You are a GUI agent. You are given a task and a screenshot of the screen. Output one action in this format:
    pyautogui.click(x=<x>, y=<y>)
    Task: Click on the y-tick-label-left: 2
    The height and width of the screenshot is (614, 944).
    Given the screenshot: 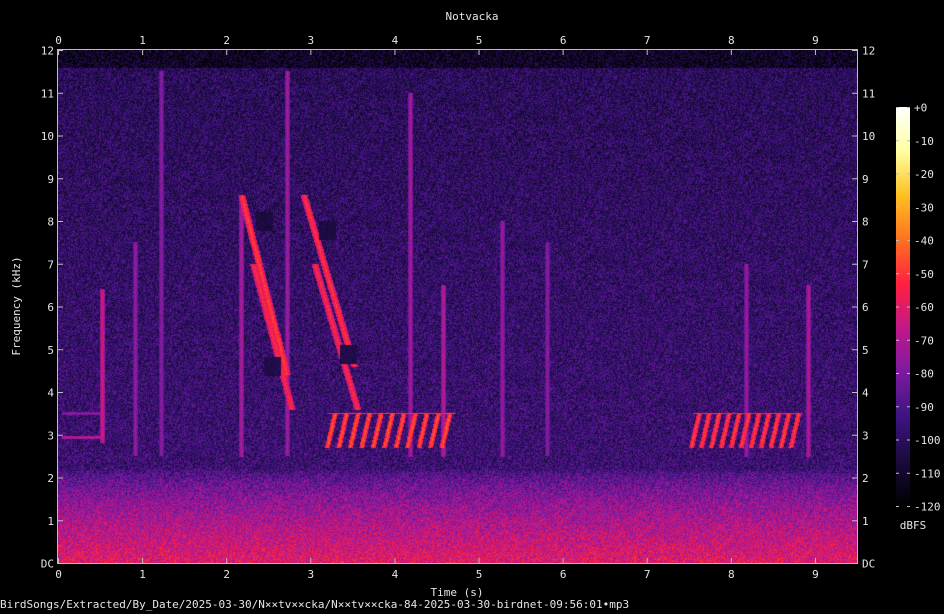 What is the action you would take?
    pyautogui.click(x=50, y=478)
    